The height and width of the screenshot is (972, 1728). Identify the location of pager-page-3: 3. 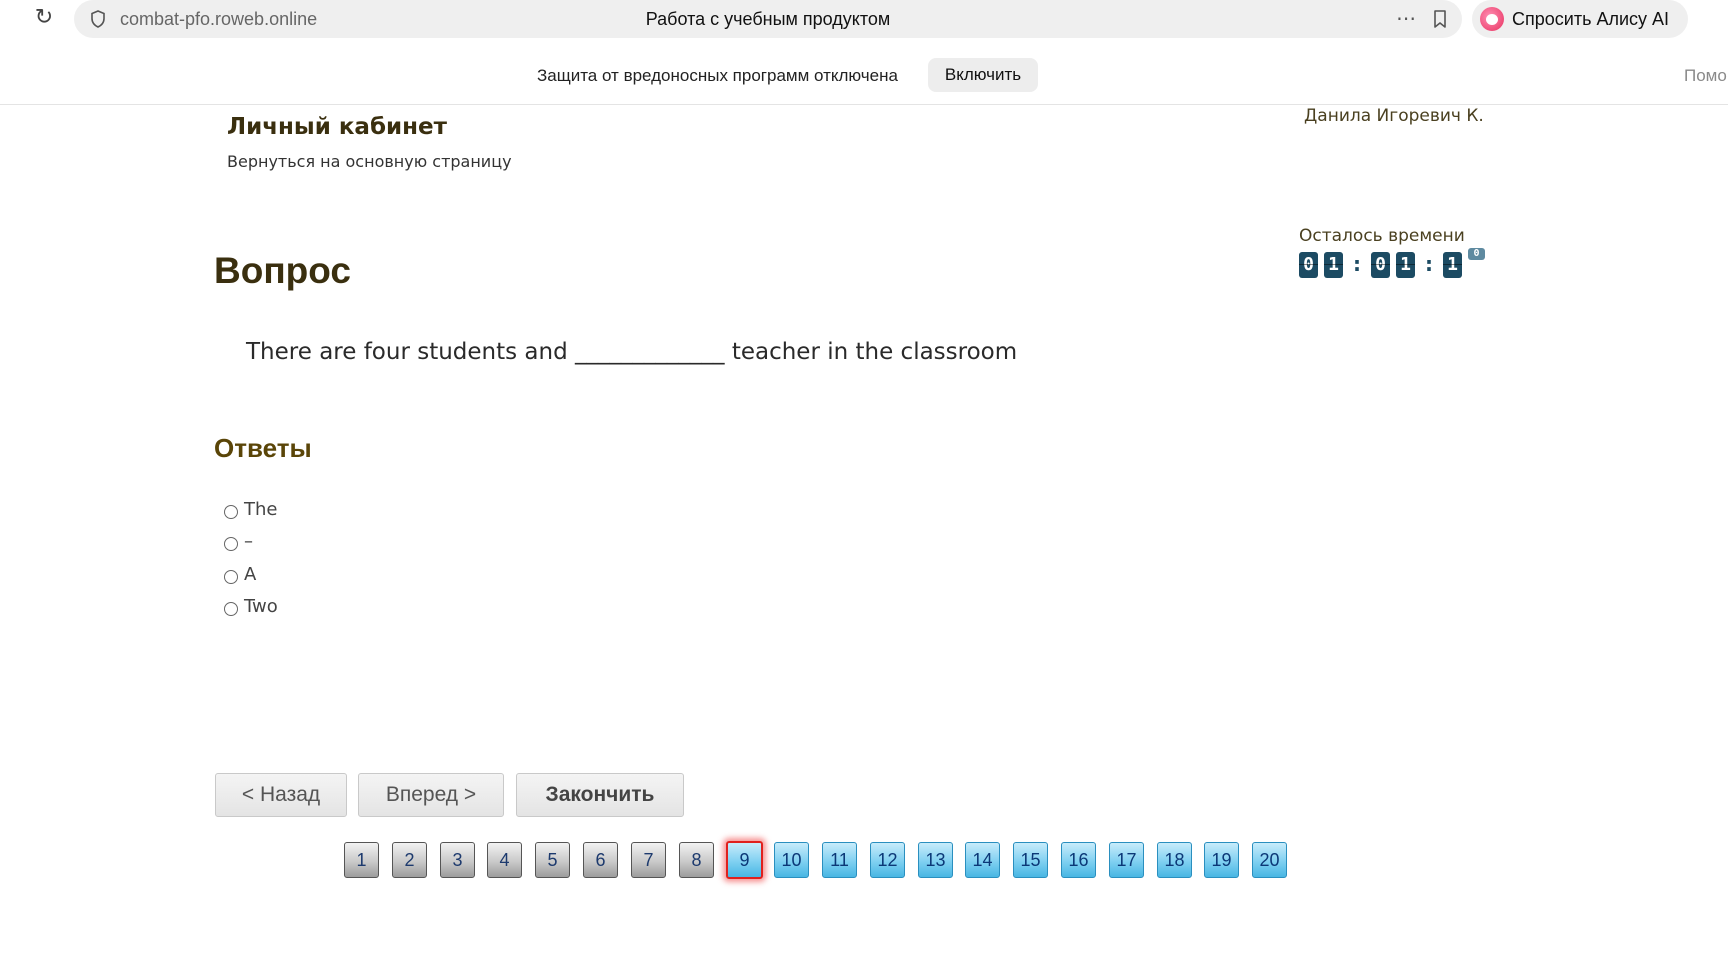
(457, 860).